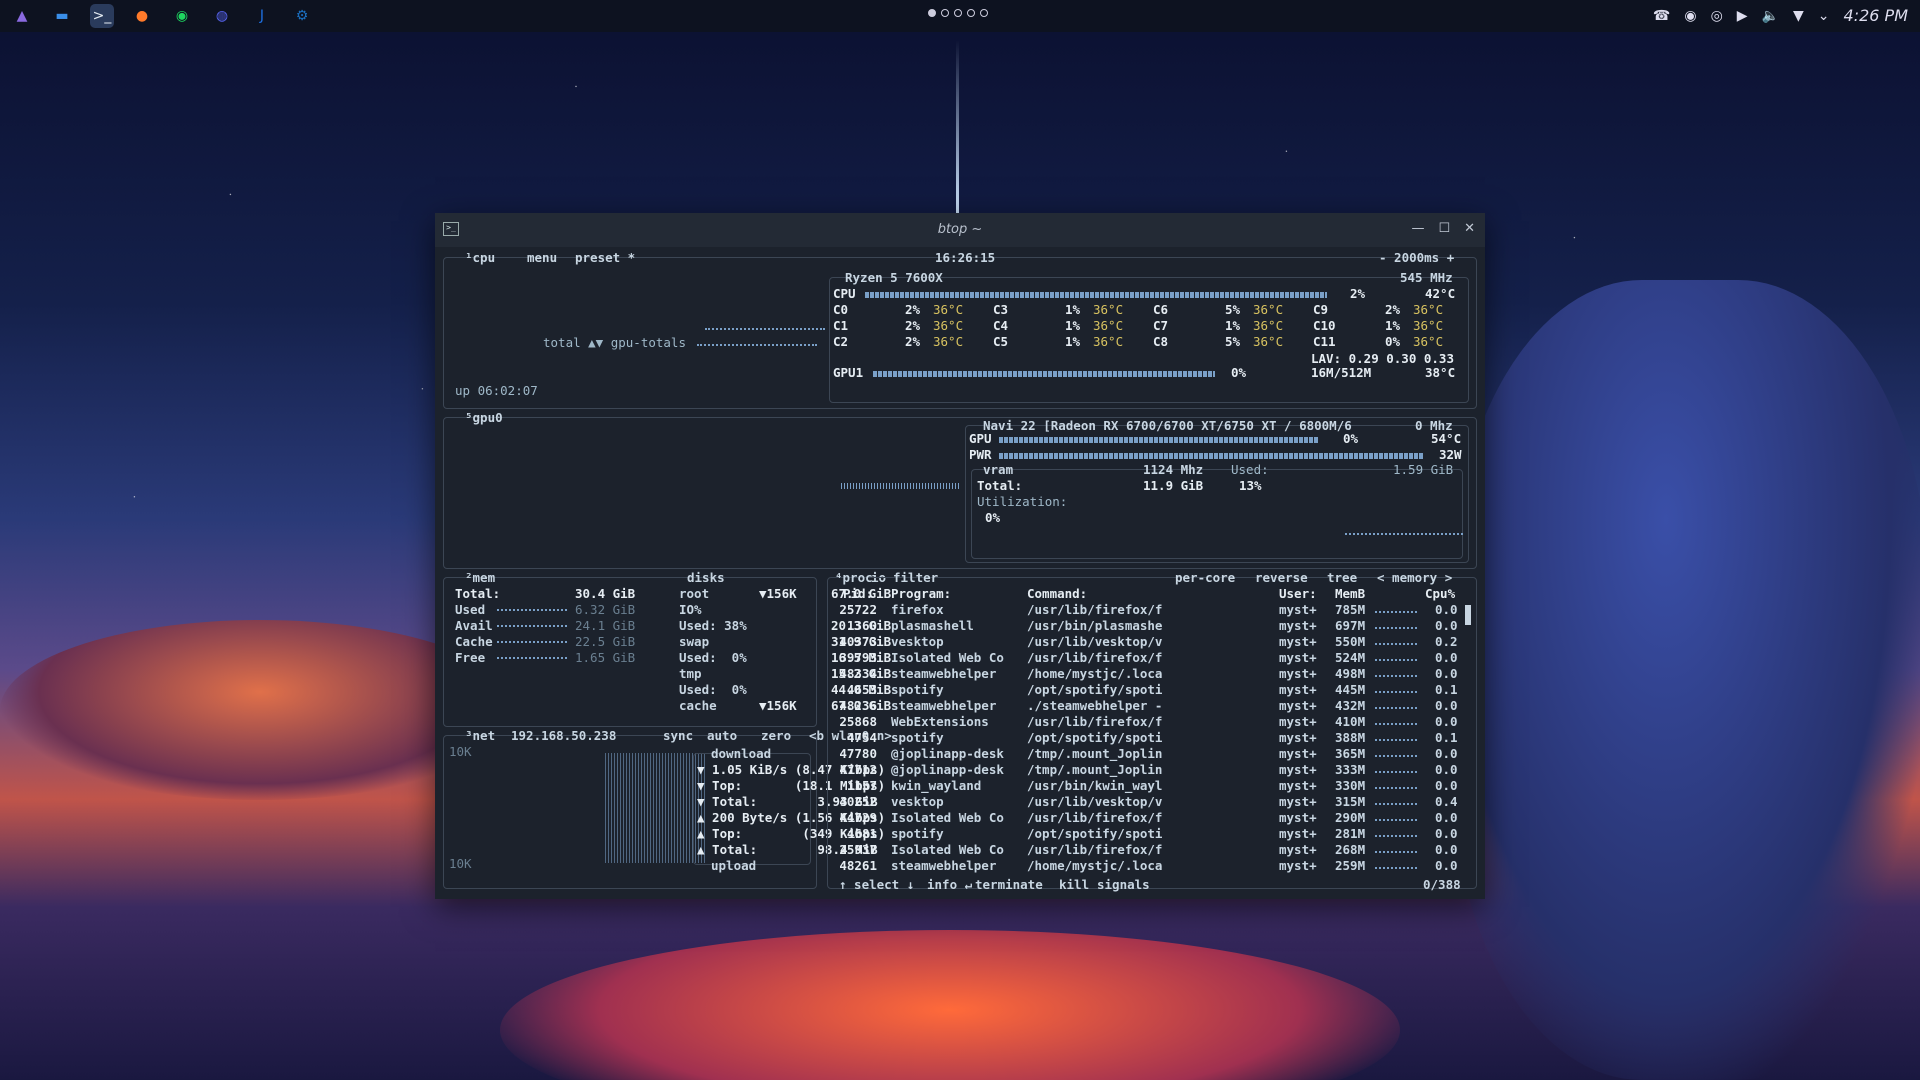 The width and height of the screenshot is (1920, 1080). I want to click on proc-command: /opt/spotify/spoti, so click(1095, 833).